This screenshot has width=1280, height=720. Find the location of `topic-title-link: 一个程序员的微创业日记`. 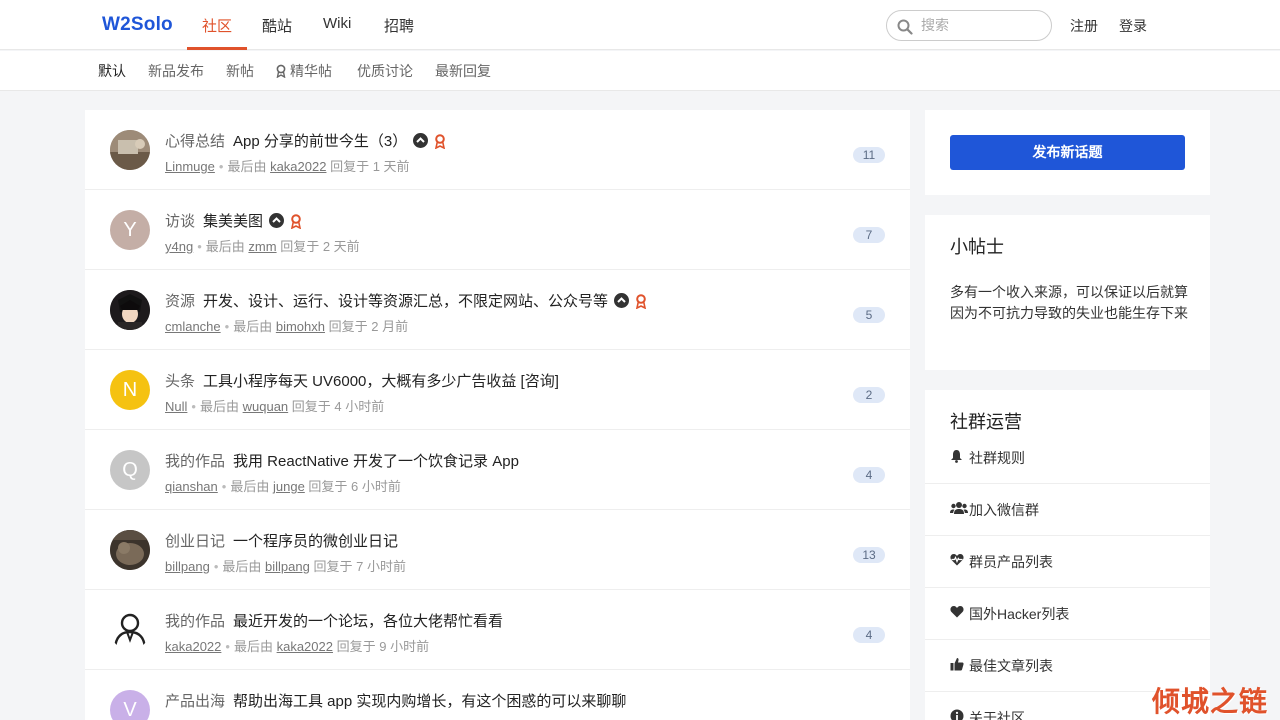

topic-title-link: 一个程序员的微创业日记 is located at coordinates (315, 541).